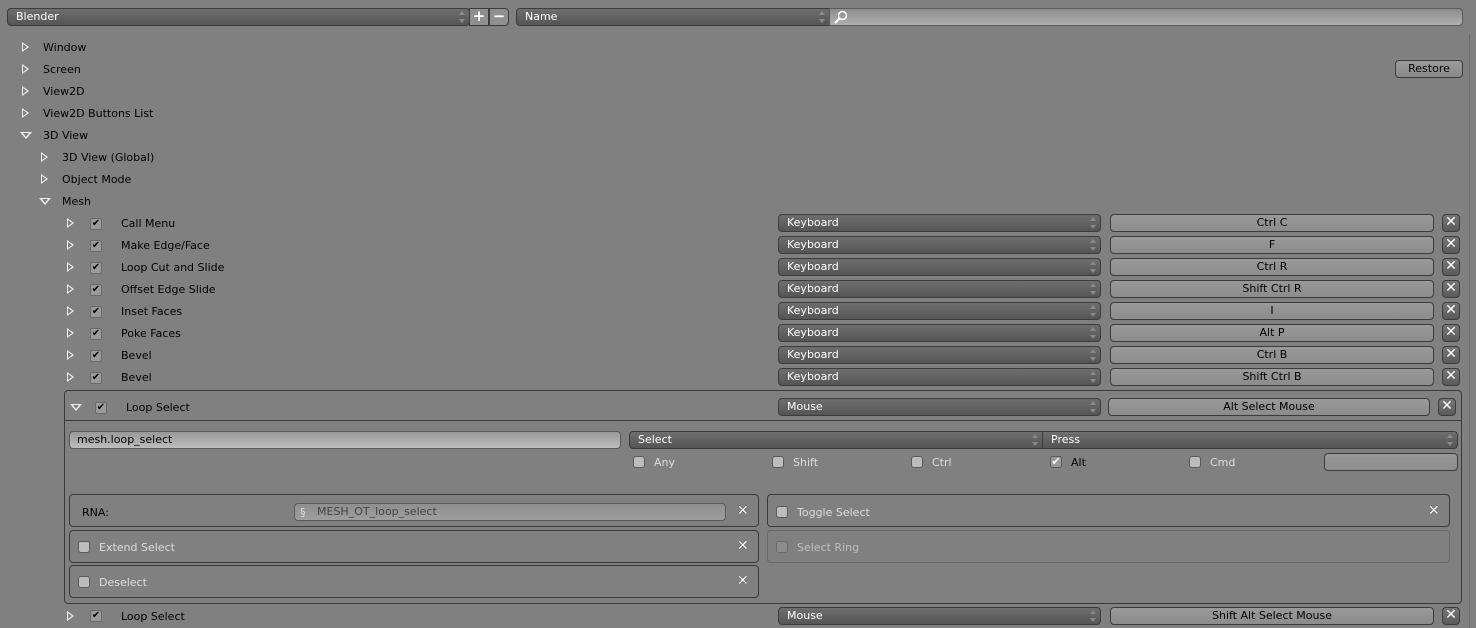 The width and height of the screenshot is (1476, 628). Describe the element at coordinates (1469, 331) in the screenshot. I see `scrollbar` at that location.